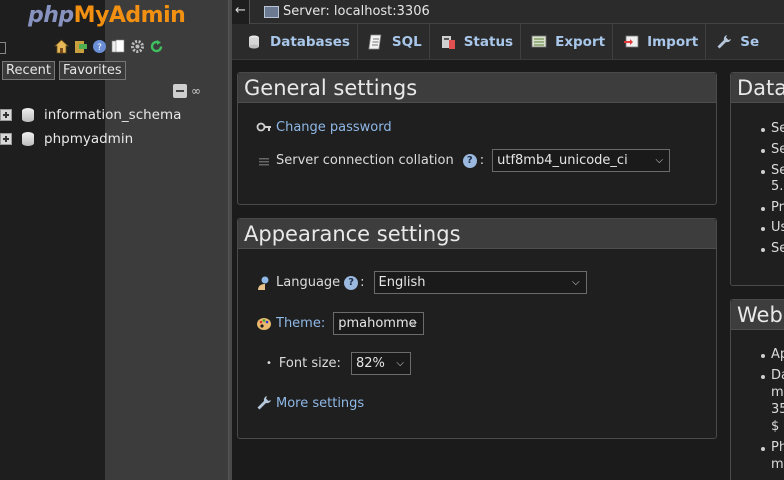 The width and height of the screenshot is (784, 480). Describe the element at coordinates (88, 139) in the screenshot. I see `database-name: phpmyadmin` at that location.